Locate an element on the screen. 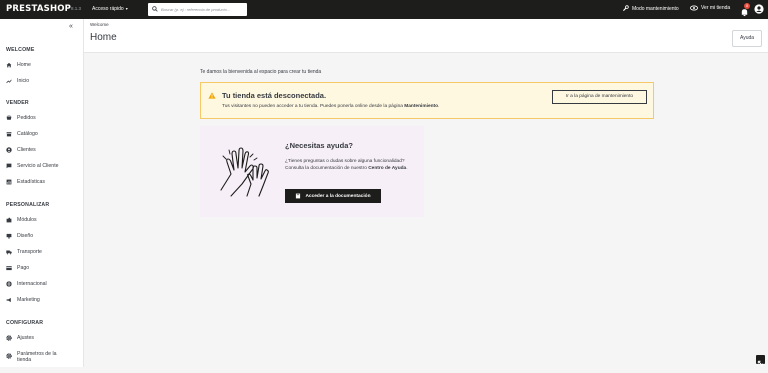 The width and height of the screenshot is (768, 373). sidebar-item-estadisticas: Estadísticas is located at coordinates (25, 182).